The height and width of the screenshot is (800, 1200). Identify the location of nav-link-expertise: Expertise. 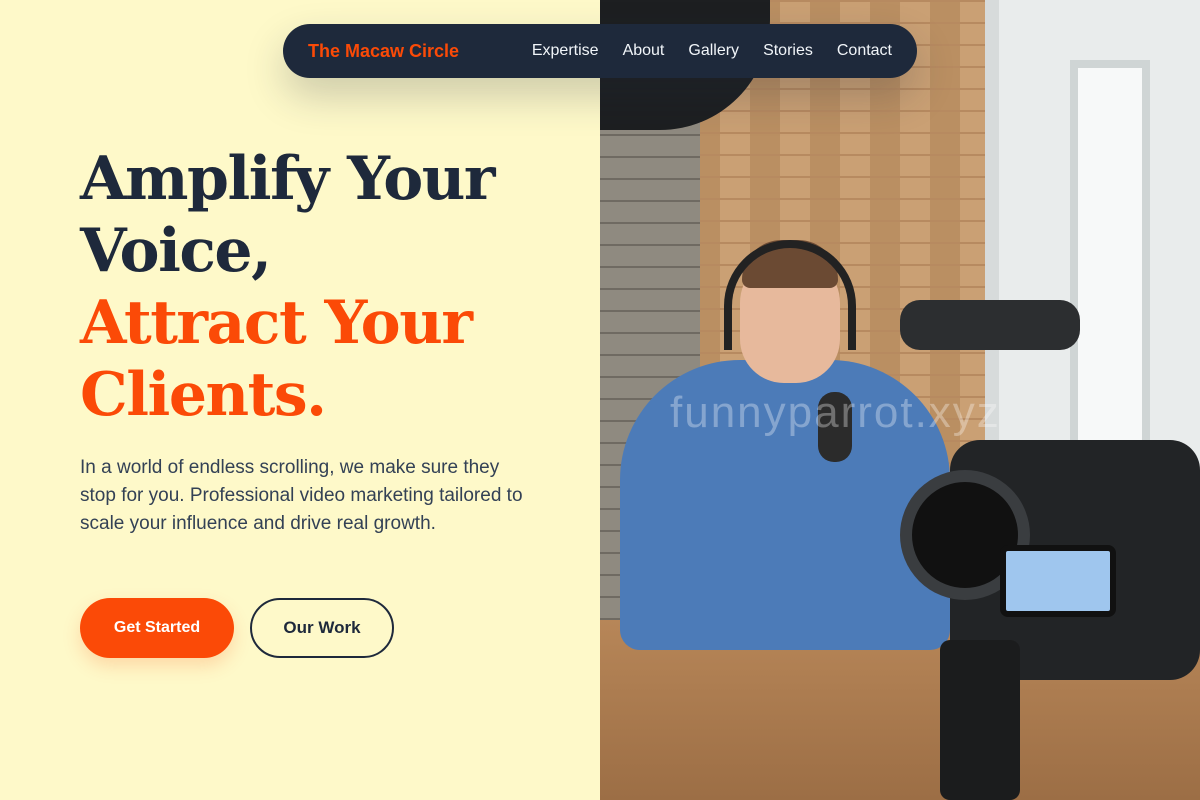
(565, 51).